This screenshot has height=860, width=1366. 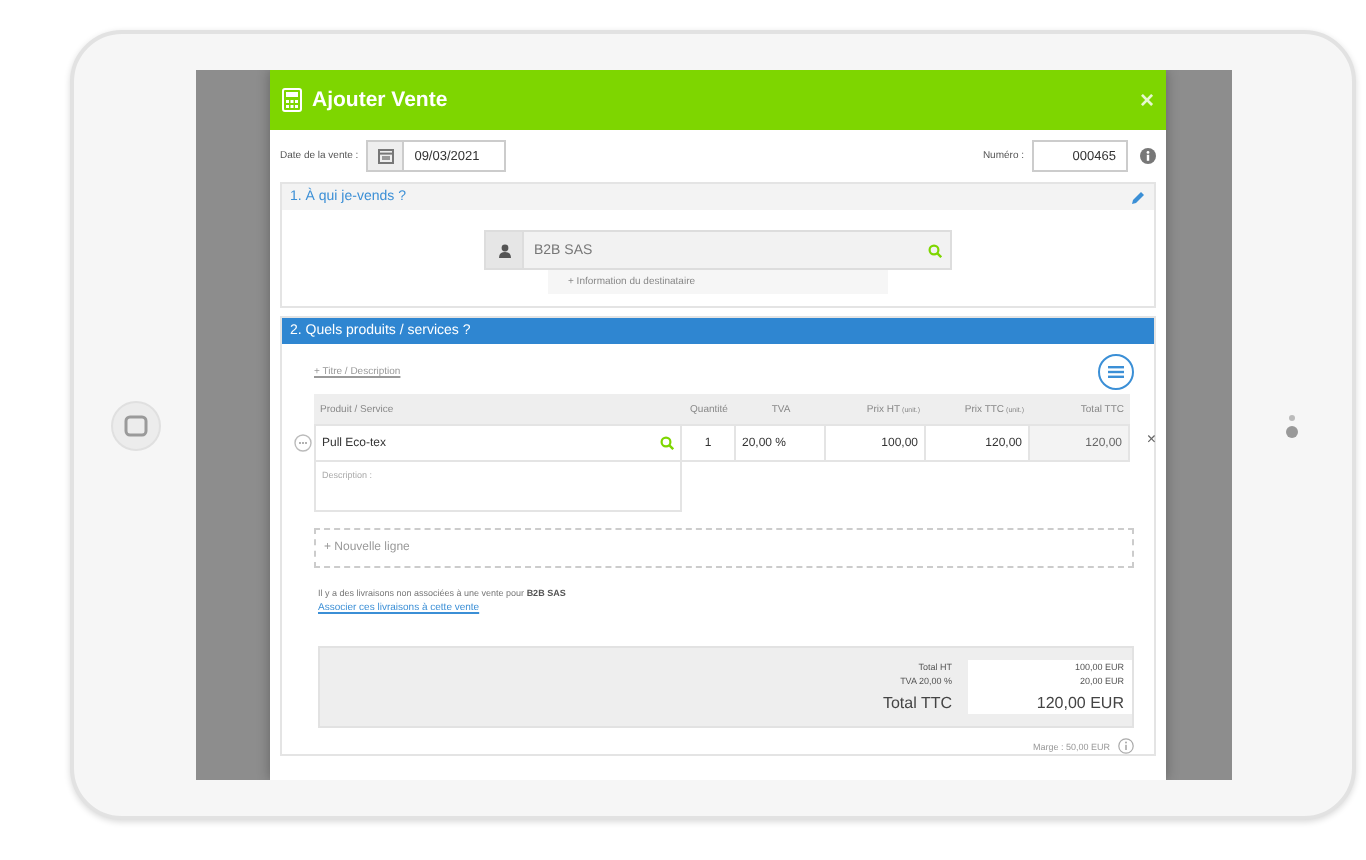 What do you see at coordinates (1138, 197) in the screenshot?
I see `pencil-icon` at bounding box center [1138, 197].